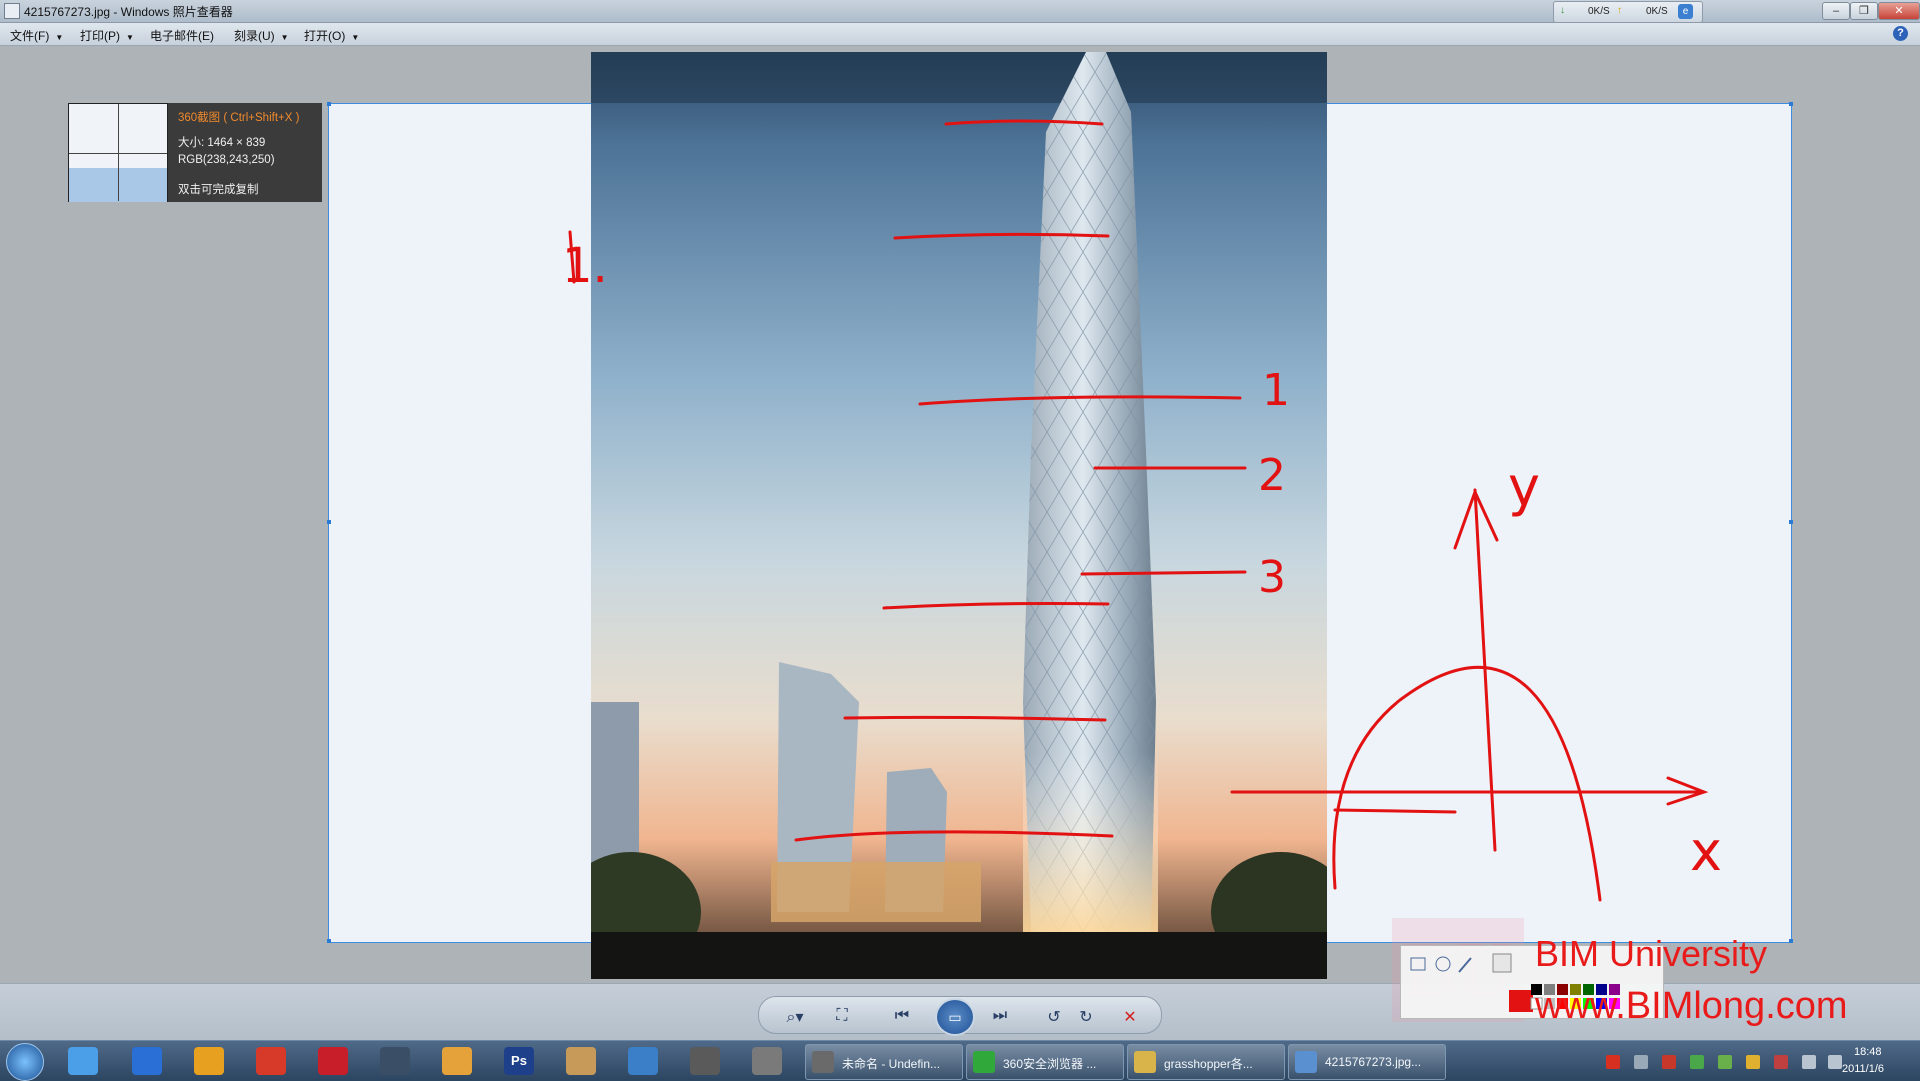  What do you see at coordinates (1086, 1017) in the screenshot?
I see `rotate-cw-icon: ↻` at bounding box center [1086, 1017].